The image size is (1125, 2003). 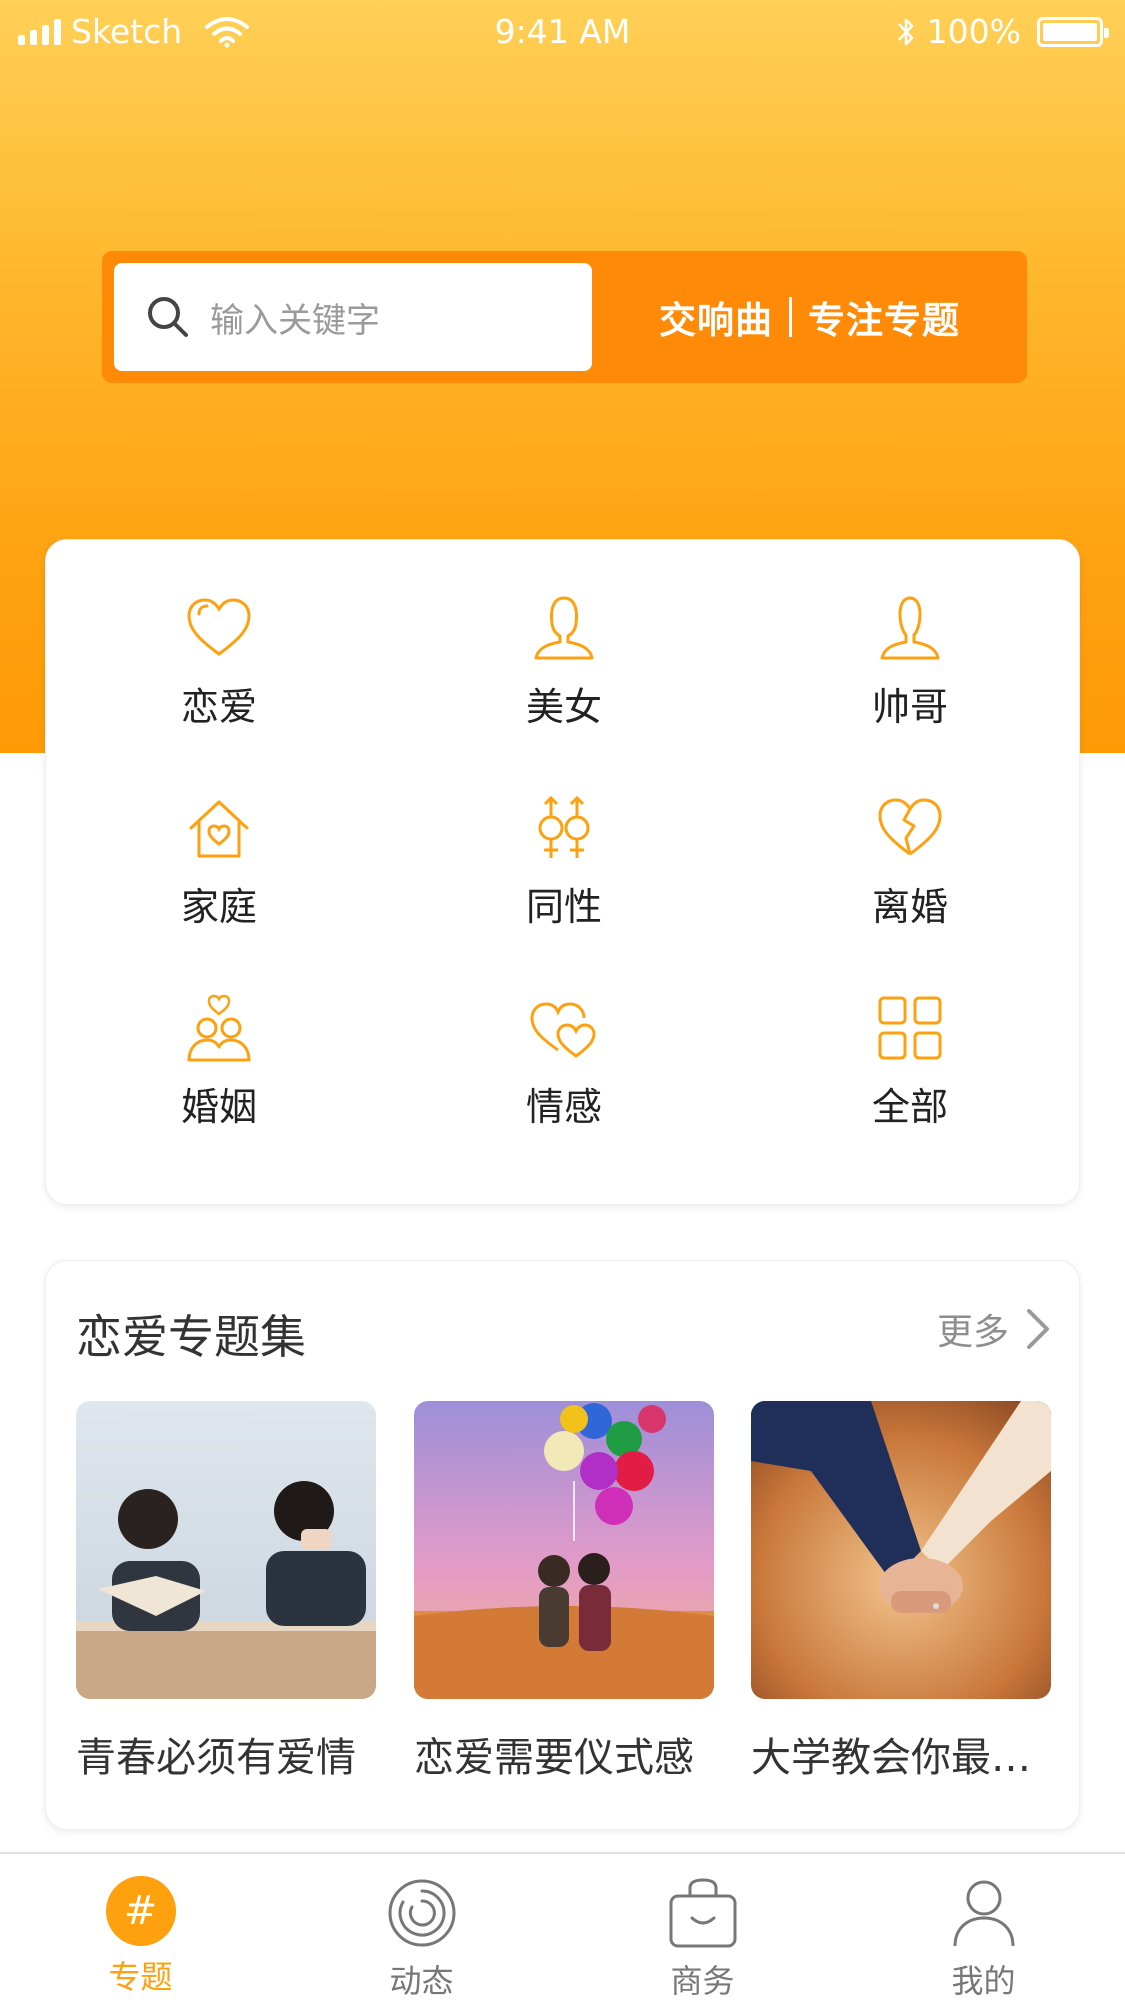 What do you see at coordinates (421, 1913) in the screenshot?
I see `activity-icon` at bounding box center [421, 1913].